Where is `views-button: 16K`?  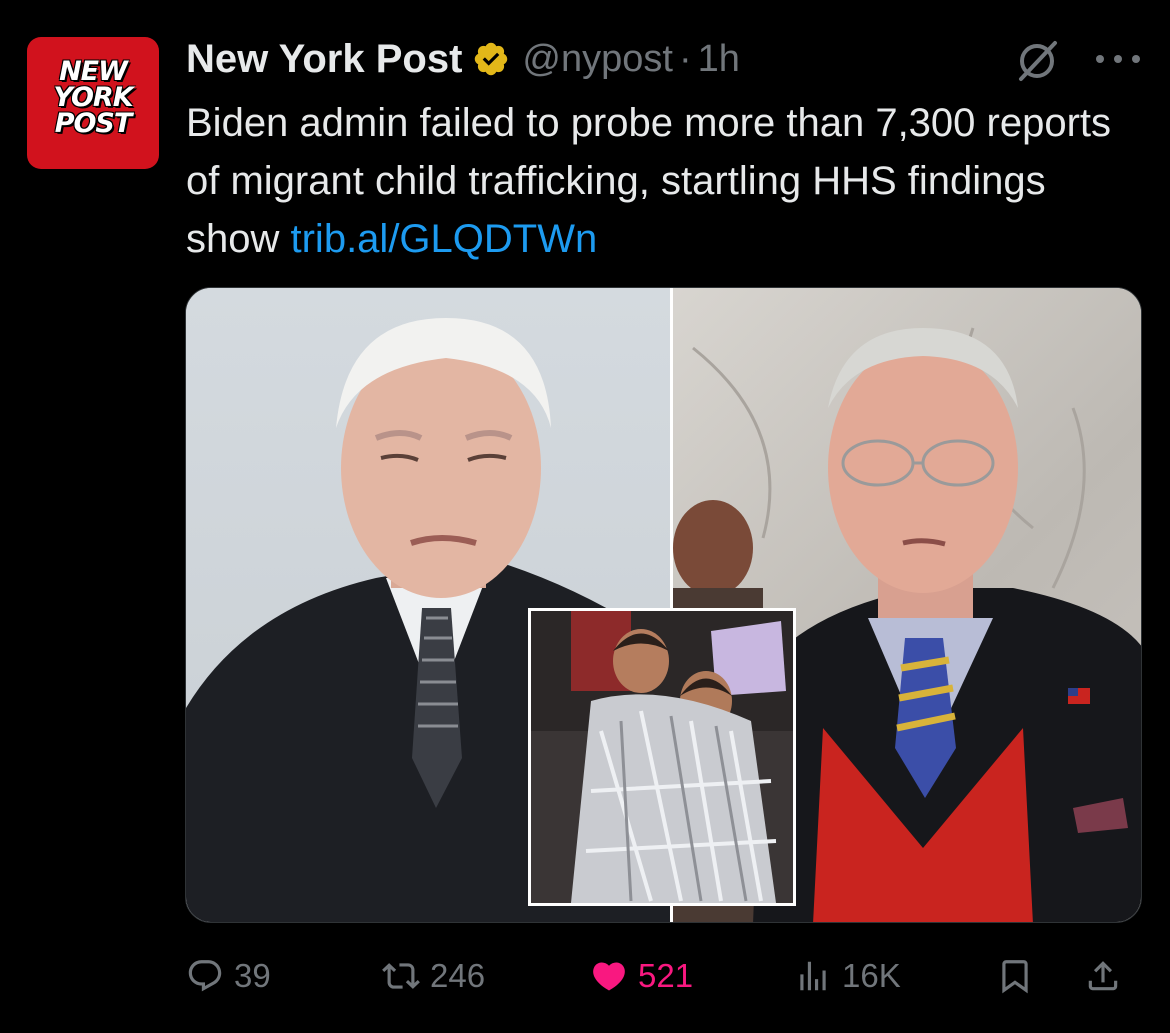
views-button: 16K is located at coordinates (847, 976).